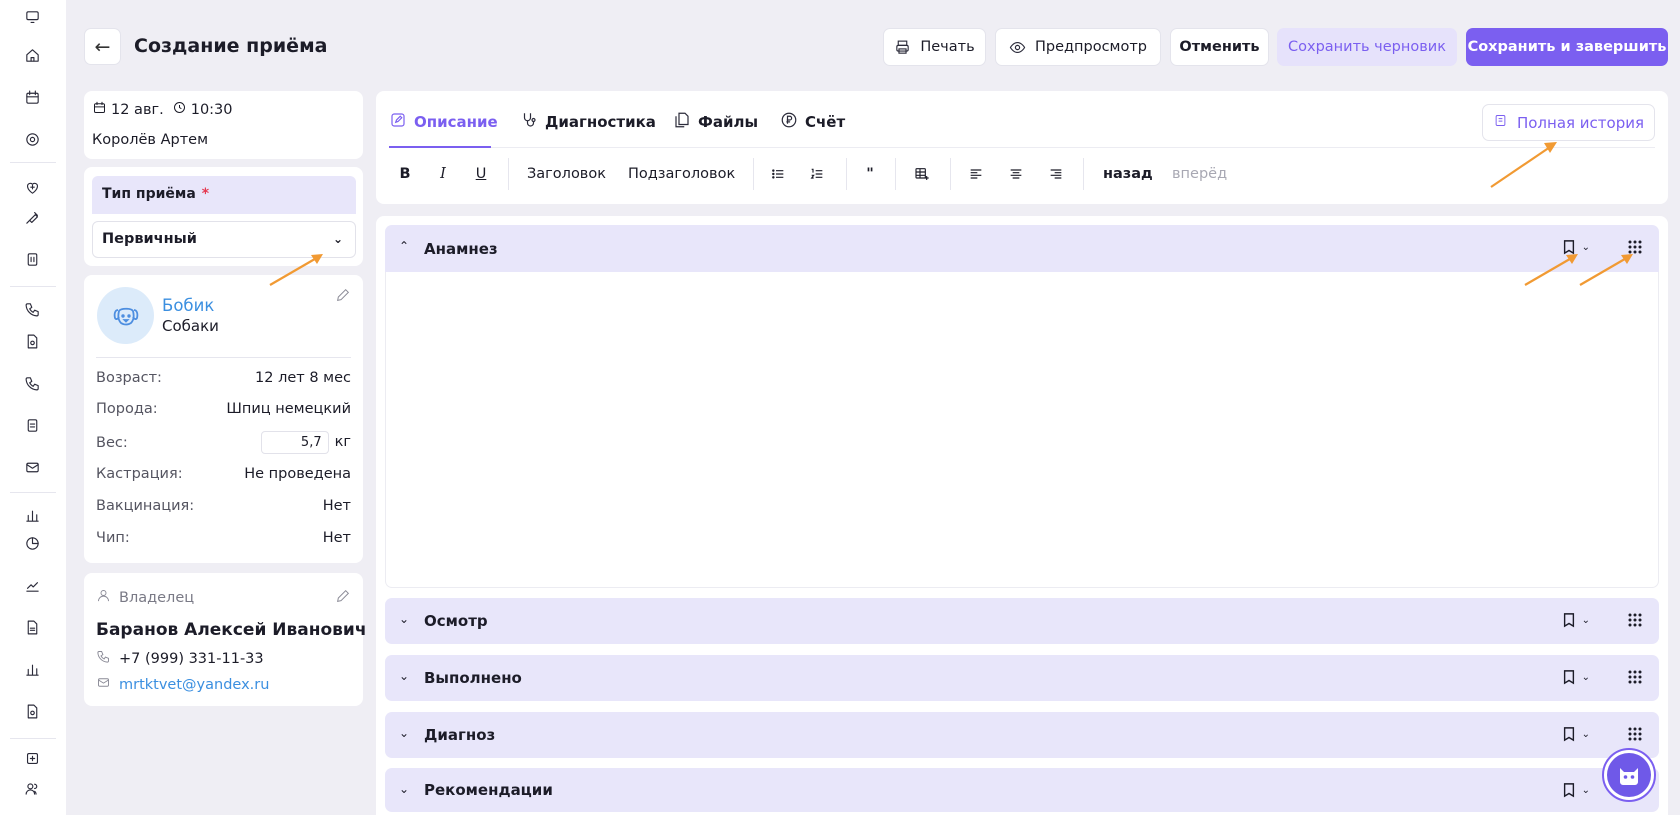 This screenshot has height=815, width=1680. I want to click on visit-type-label: Тип приёма *, so click(224, 195).